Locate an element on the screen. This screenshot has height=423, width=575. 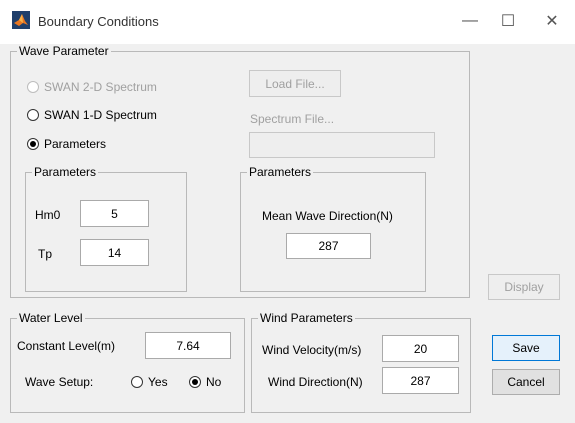
display-button: Display is located at coordinates (524, 287).